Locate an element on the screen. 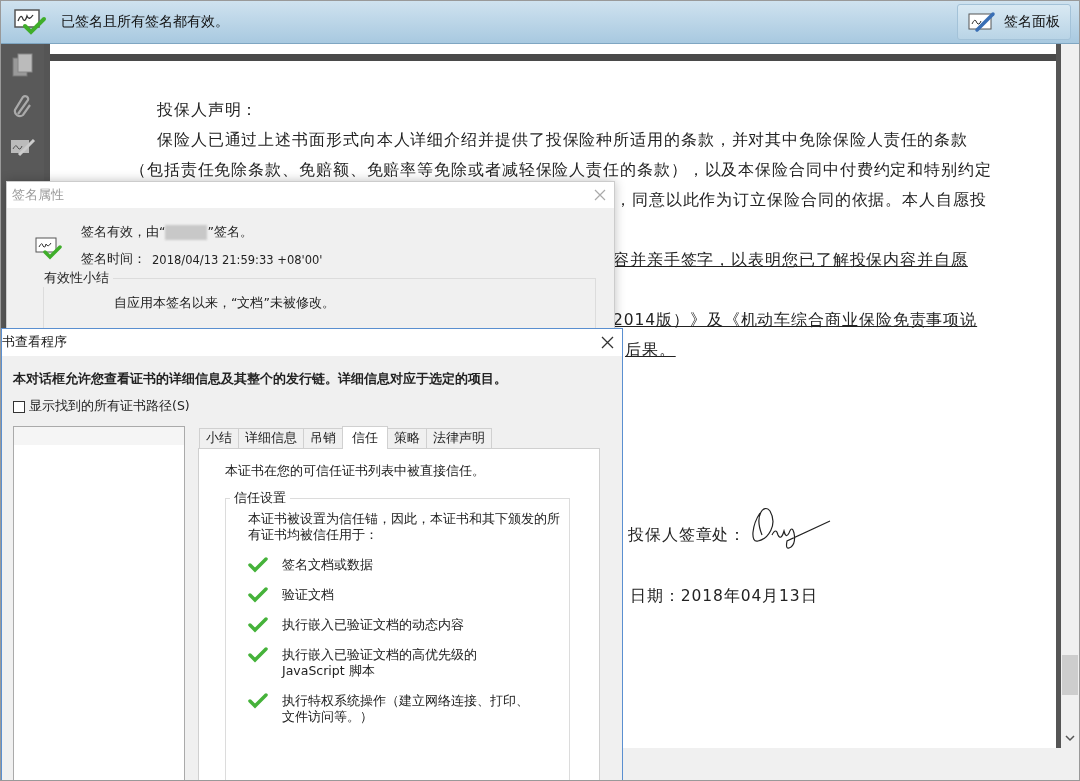  document-text: 后果。 is located at coordinates (650, 350).